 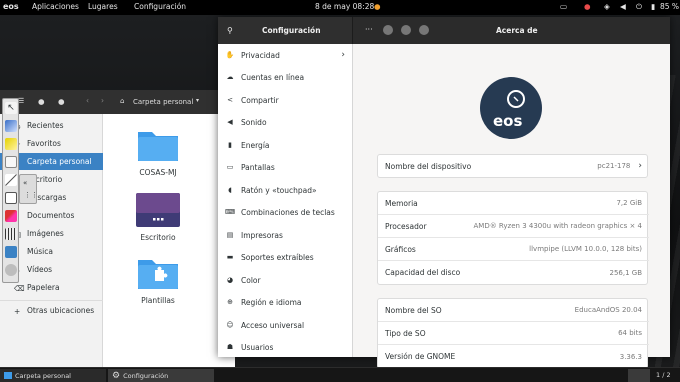 What do you see at coordinates (40, 251) in the screenshot?
I see `sidebar-item-label: Música` at bounding box center [40, 251].